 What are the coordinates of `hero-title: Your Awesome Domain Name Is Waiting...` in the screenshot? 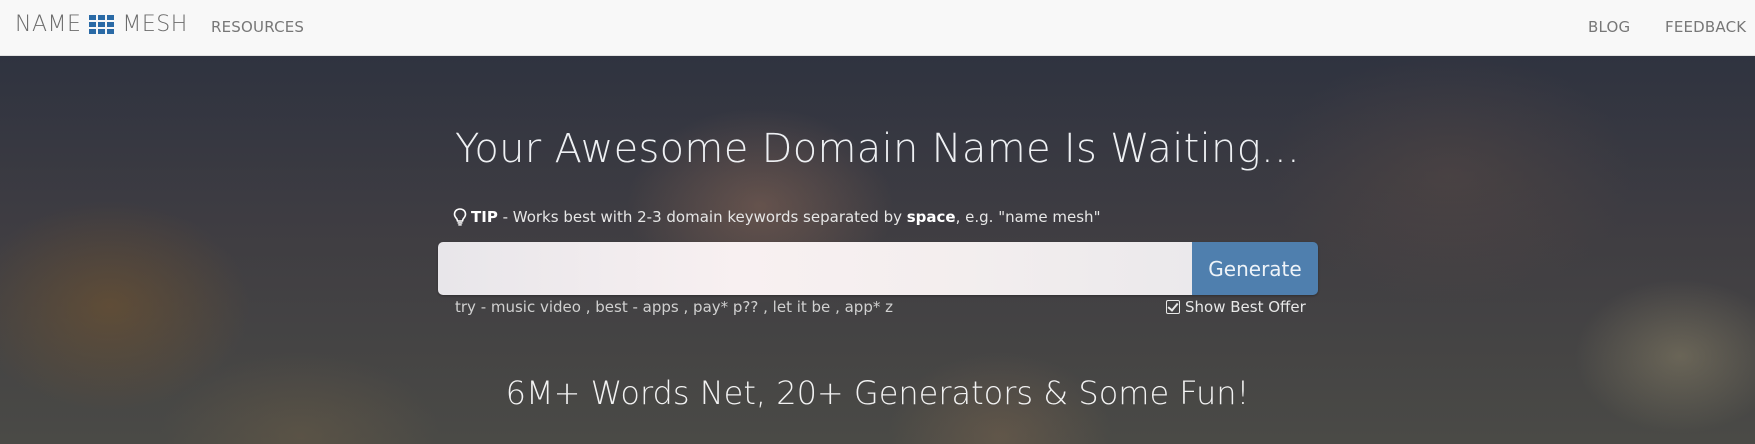 It's located at (877, 149).